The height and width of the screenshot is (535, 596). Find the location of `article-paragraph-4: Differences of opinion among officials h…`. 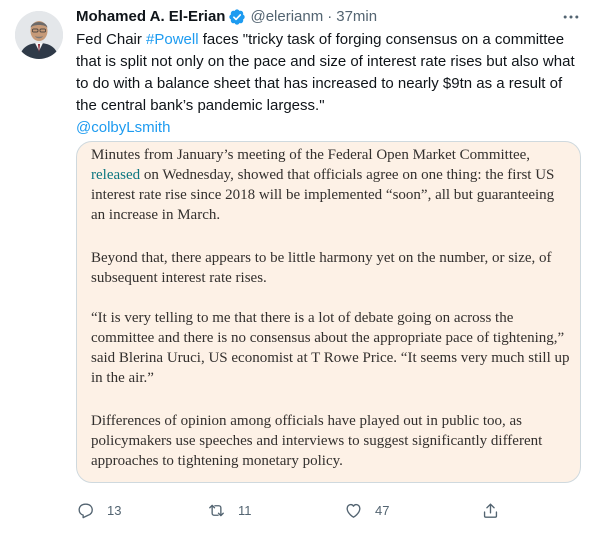

article-paragraph-4: Differences of opinion among officials h… is located at coordinates (331, 441).